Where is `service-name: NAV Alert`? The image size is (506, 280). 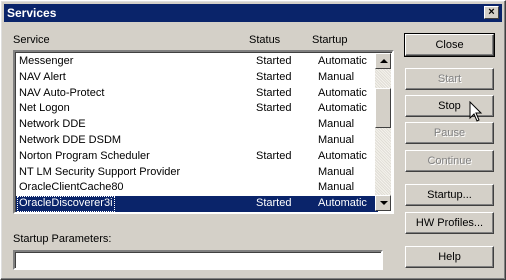 service-name: NAV Alert is located at coordinates (42, 76).